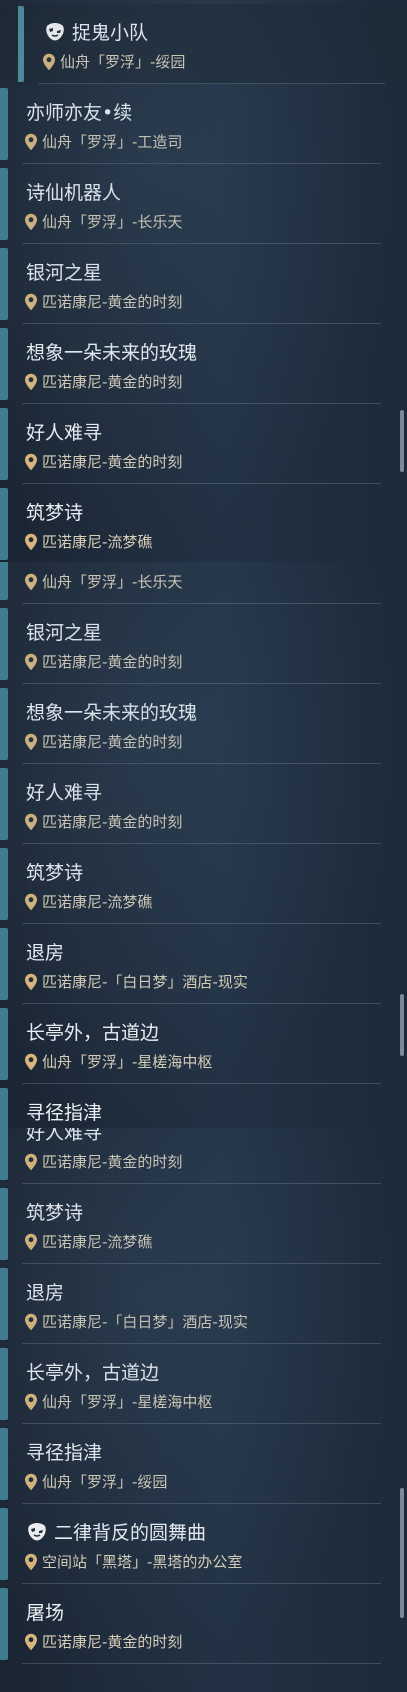 The height and width of the screenshot is (1692, 407). Describe the element at coordinates (133, 1561) in the screenshot. I see `quest-location-row: 空间站「黑塔」-黑塔的办公室` at that location.